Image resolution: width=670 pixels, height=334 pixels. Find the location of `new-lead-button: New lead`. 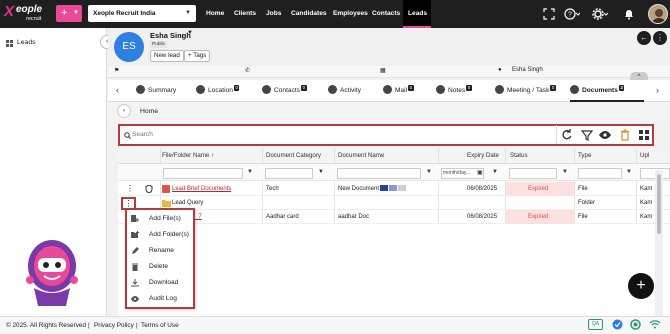

new-lead-button: New lead is located at coordinates (167, 56).